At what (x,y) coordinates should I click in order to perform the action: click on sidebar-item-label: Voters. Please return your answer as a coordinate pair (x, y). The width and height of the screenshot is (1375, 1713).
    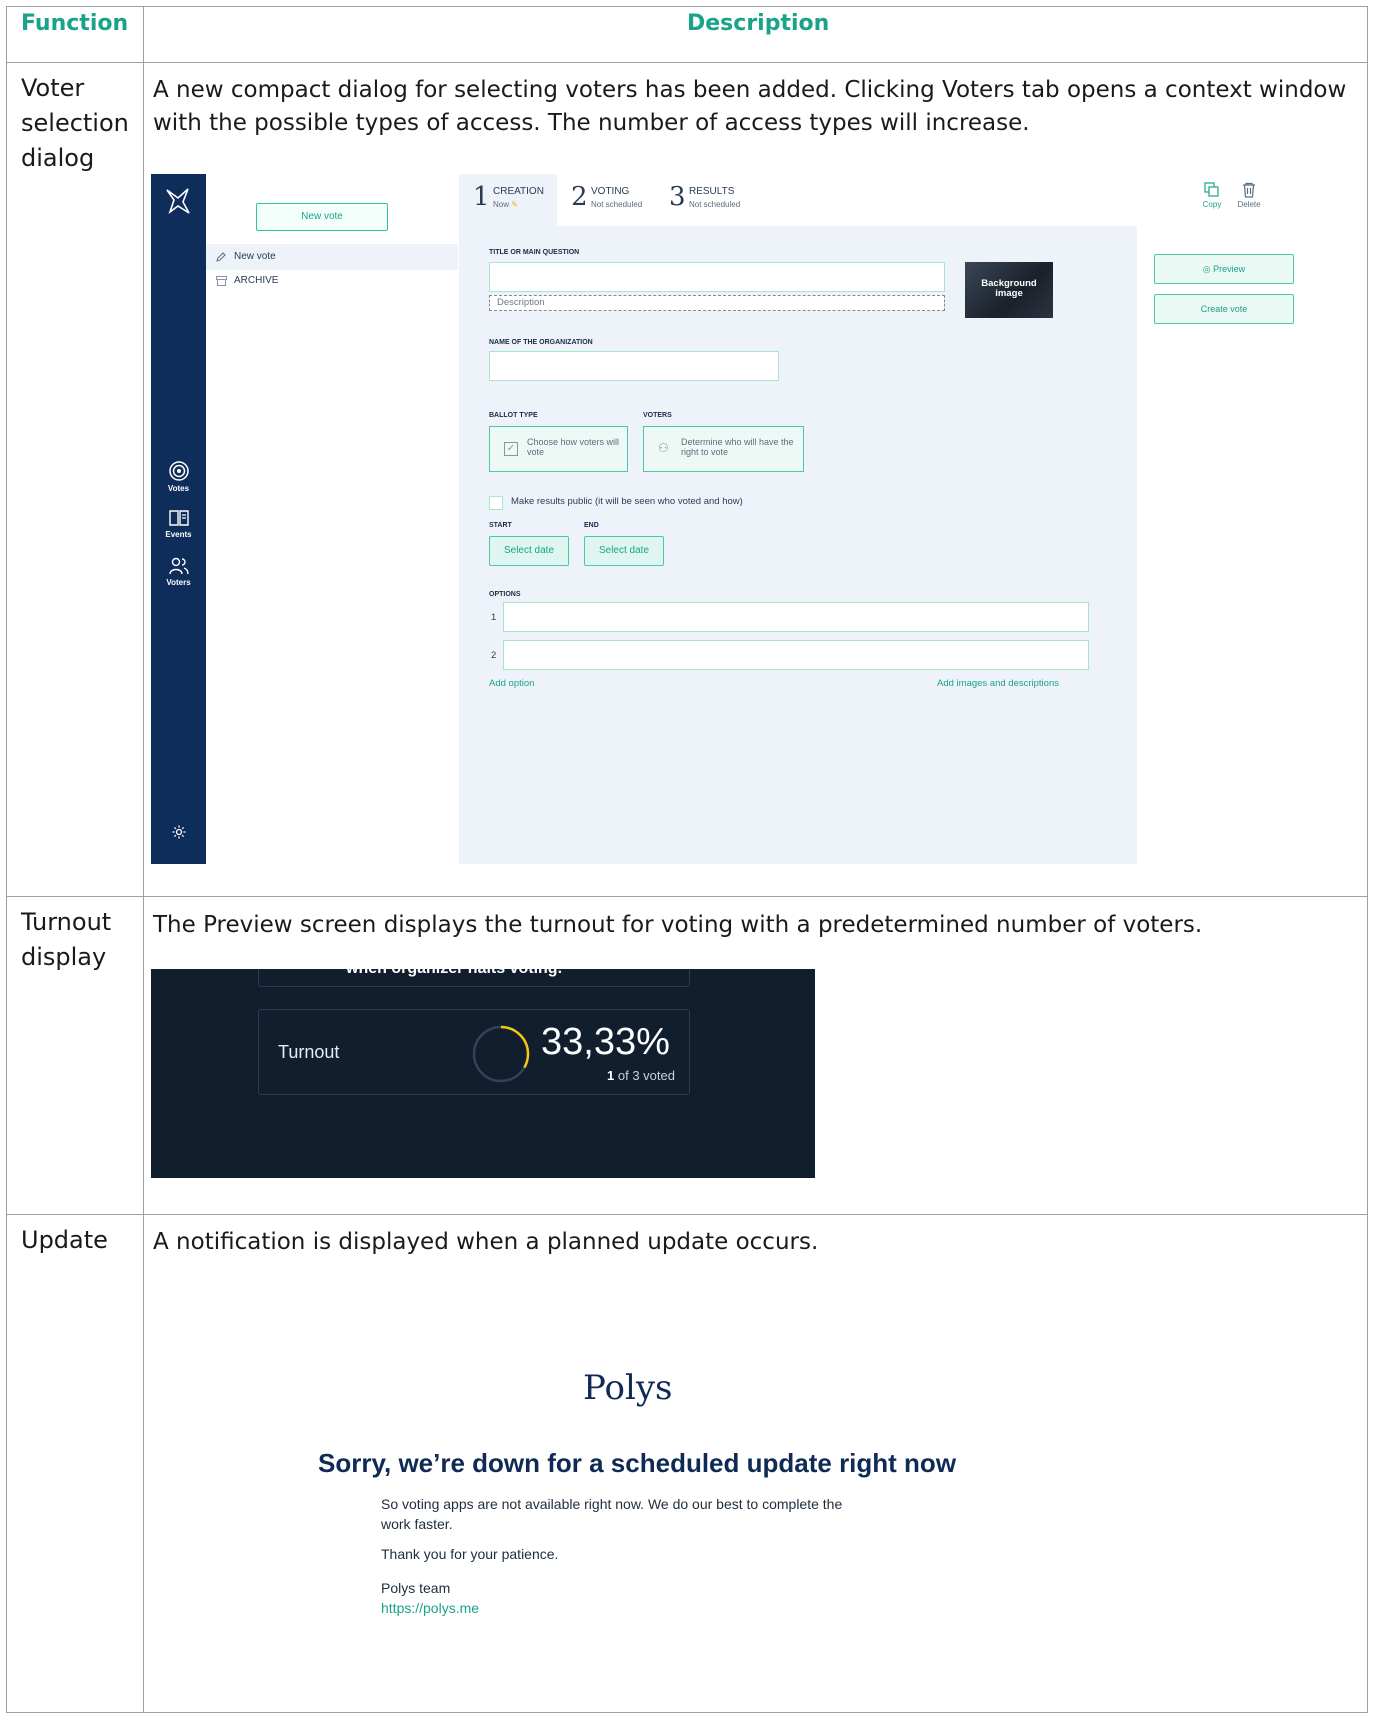
    Looking at the image, I should click on (178, 582).